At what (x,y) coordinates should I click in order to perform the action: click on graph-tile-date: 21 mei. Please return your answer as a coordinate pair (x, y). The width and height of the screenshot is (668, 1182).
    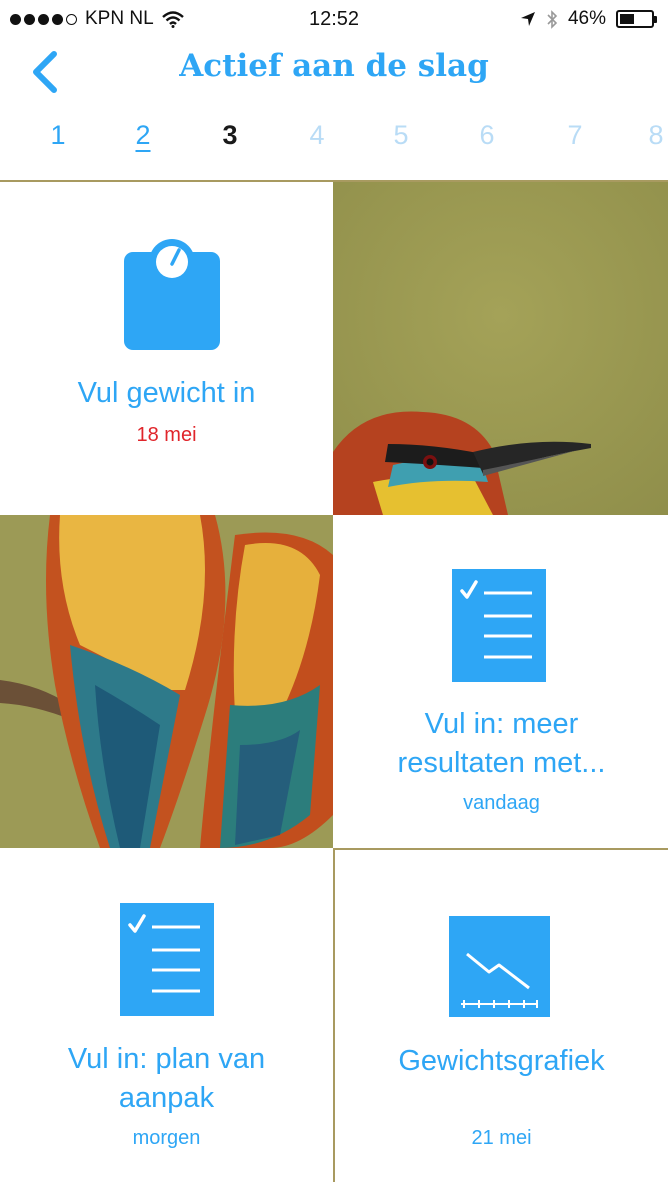
    Looking at the image, I should click on (501, 1138).